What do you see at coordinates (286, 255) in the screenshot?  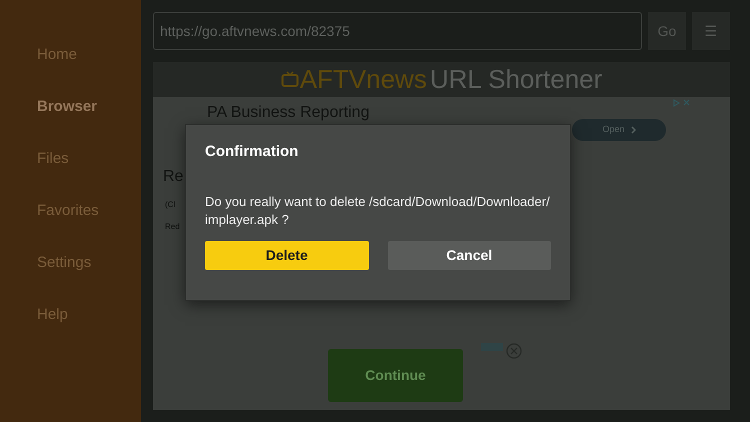 I see `delete-button: Delete` at bounding box center [286, 255].